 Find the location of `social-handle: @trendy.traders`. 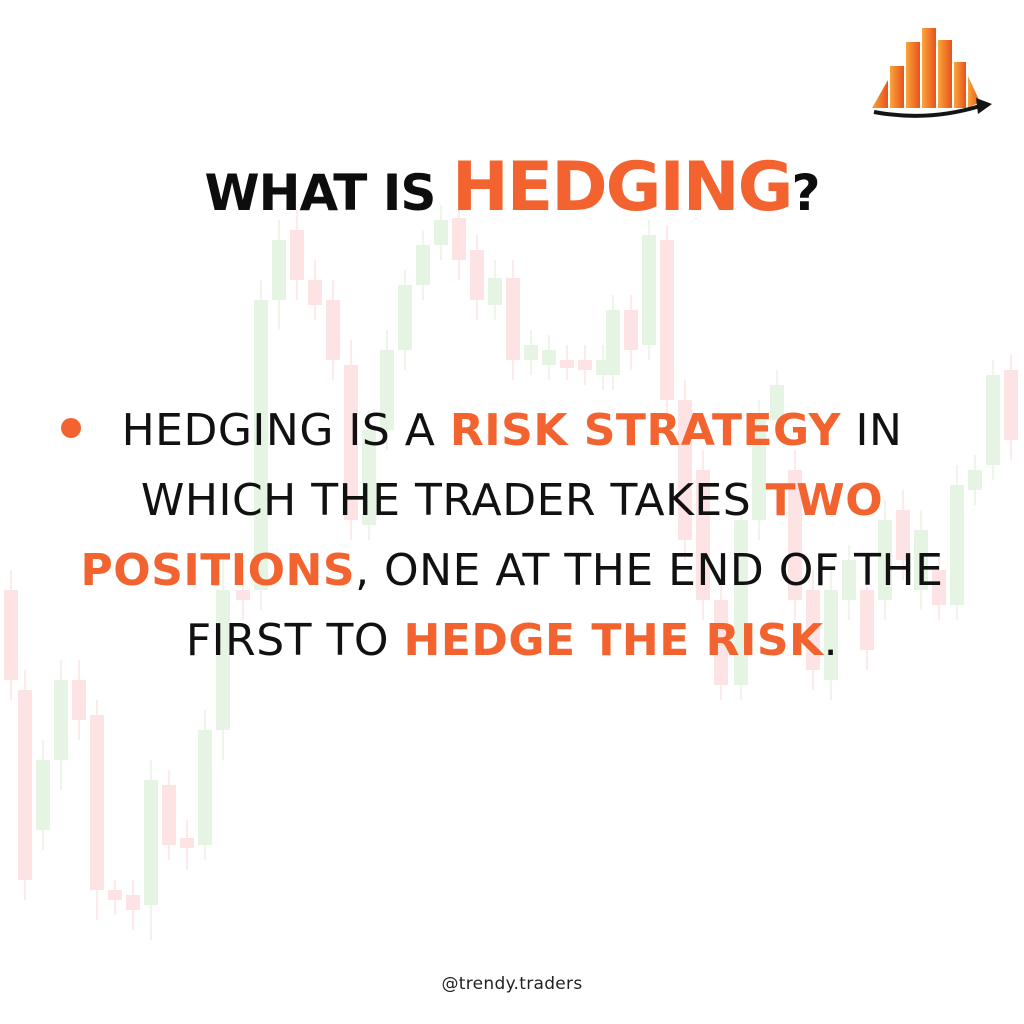

social-handle: @trendy.traders is located at coordinates (512, 984).